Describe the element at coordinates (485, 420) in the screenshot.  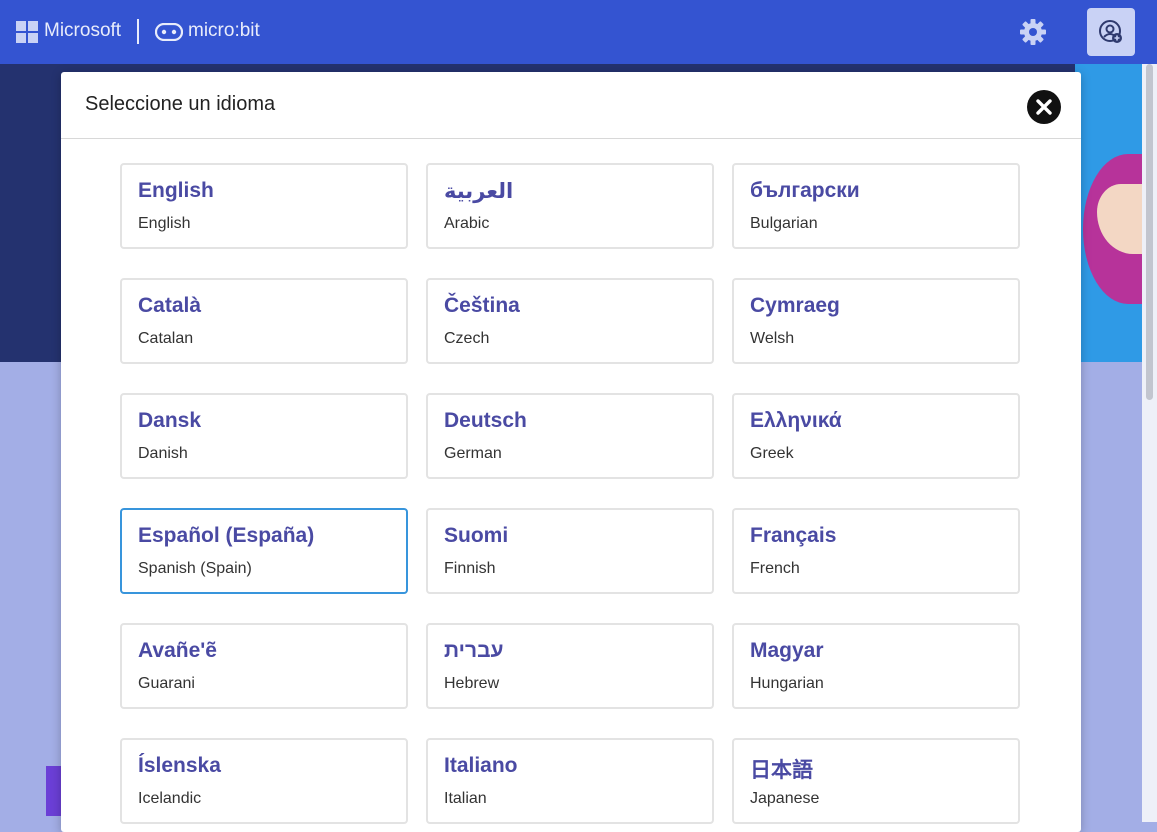
I see `language-native-name: Deutsch` at that location.